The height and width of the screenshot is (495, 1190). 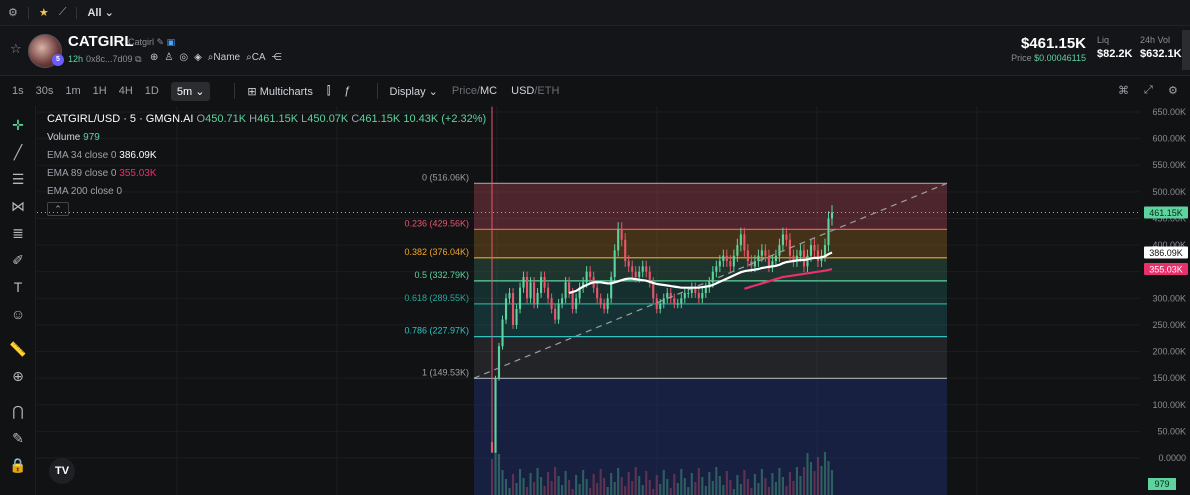 What do you see at coordinates (253, 119) in the screenshot?
I see `high-label: H` at bounding box center [253, 119].